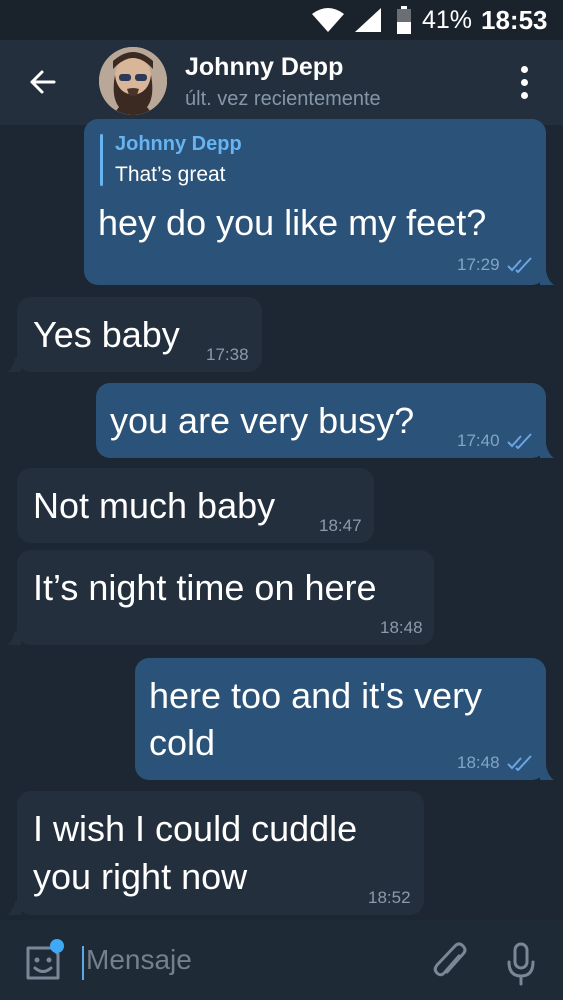 The height and width of the screenshot is (1000, 563). Describe the element at coordinates (281, 960) in the screenshot. I see `message-input-bar: Mensaje` at that location.